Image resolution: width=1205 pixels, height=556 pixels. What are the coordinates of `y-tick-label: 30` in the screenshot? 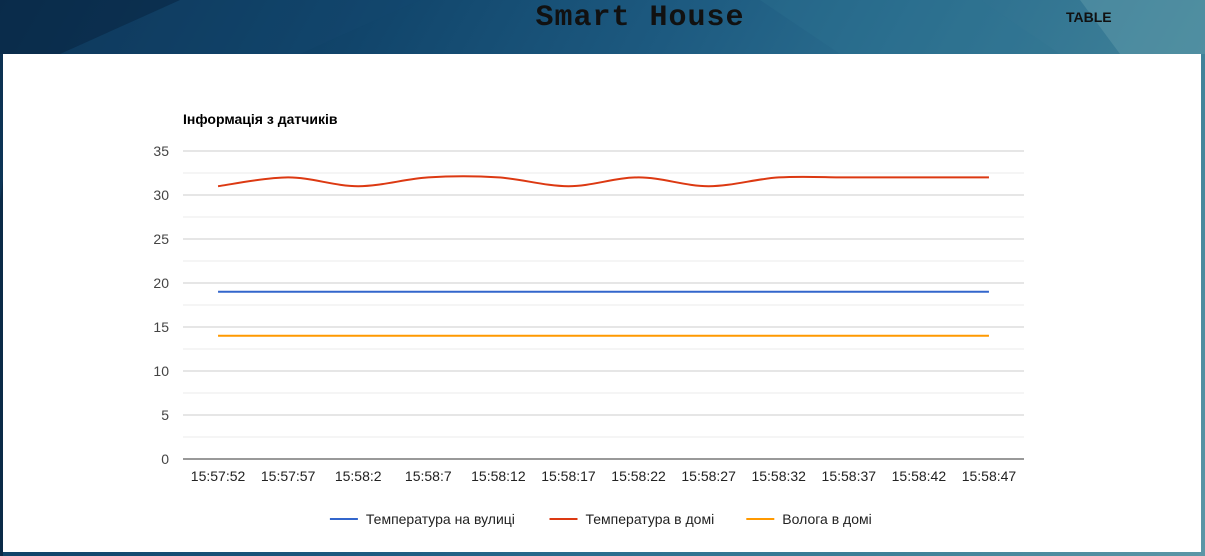 It's located at (161, 195).